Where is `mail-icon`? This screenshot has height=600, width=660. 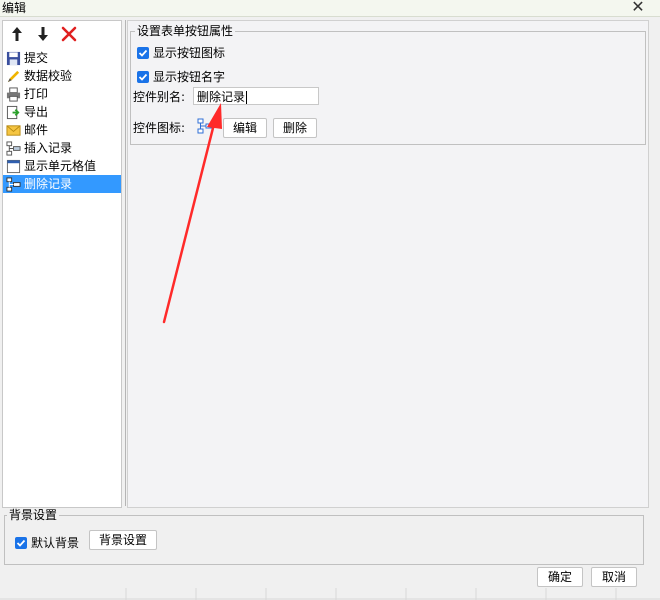
mail-icon is located at coordinates (13, 130).